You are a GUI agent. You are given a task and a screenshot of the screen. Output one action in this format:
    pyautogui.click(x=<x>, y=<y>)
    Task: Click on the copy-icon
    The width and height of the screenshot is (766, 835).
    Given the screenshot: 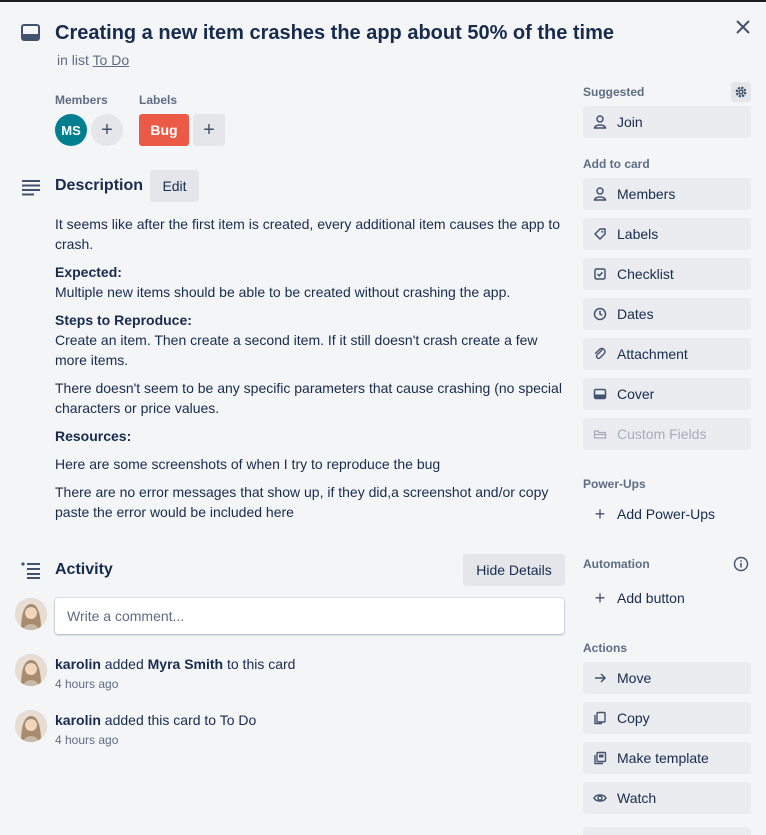 What is the action you would take?
    pyautogui.click(x=600, y=718)
    